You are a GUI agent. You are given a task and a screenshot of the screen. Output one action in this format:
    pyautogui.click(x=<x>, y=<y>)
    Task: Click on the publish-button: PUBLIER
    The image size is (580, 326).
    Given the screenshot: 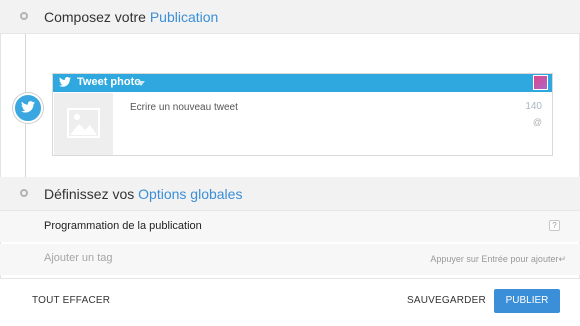 What is the action you would take?
    pyautogui.click(x=527, y=301)
    